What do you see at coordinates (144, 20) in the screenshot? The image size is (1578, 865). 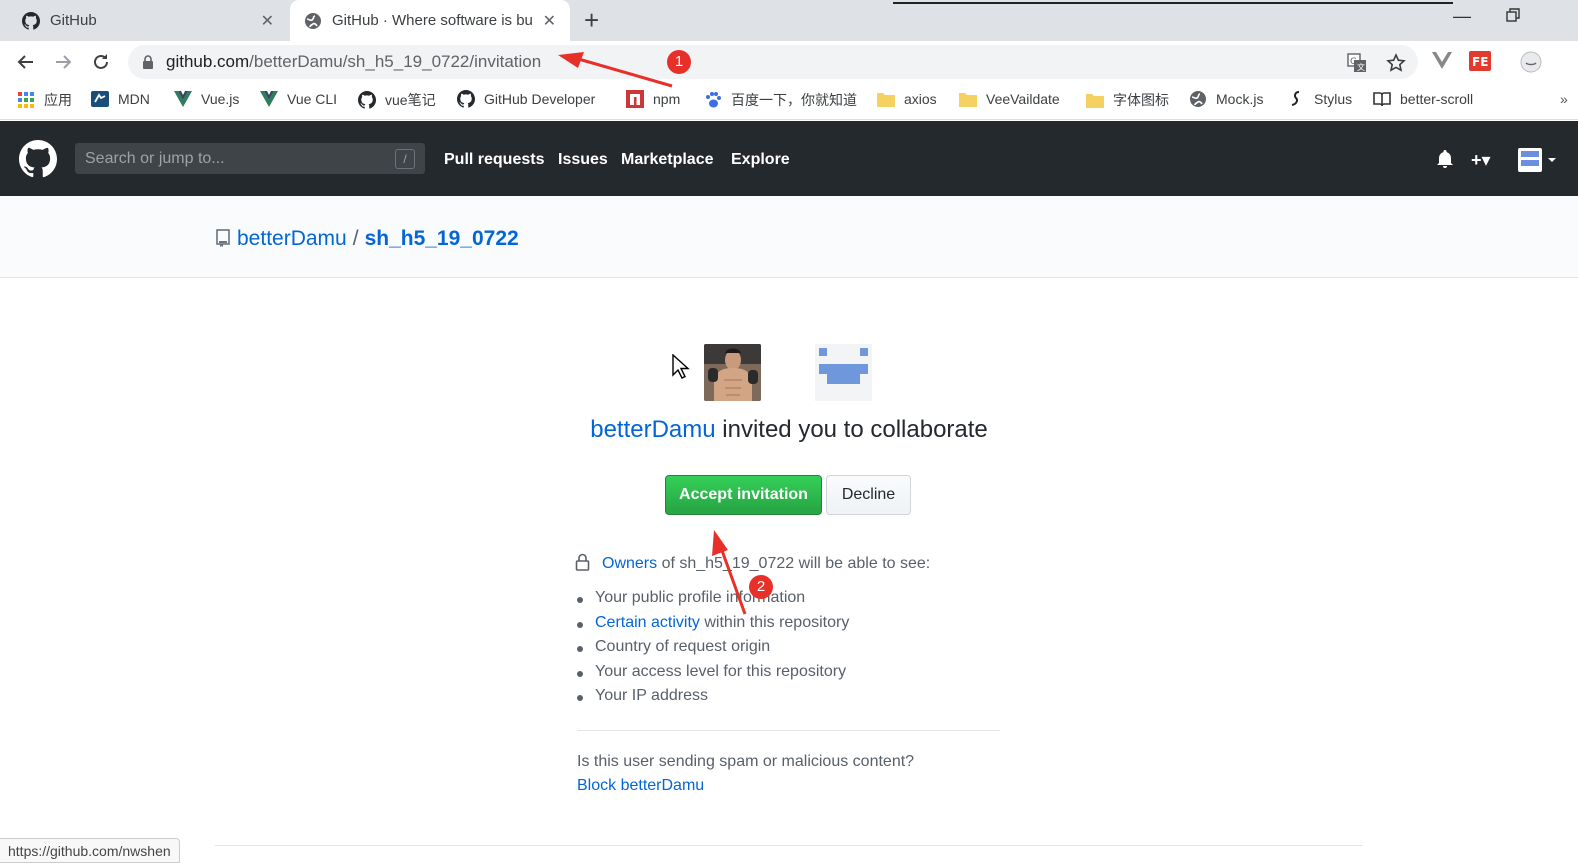 I see `tab-github: GitHub ✕` at bounding box center [144, 20].